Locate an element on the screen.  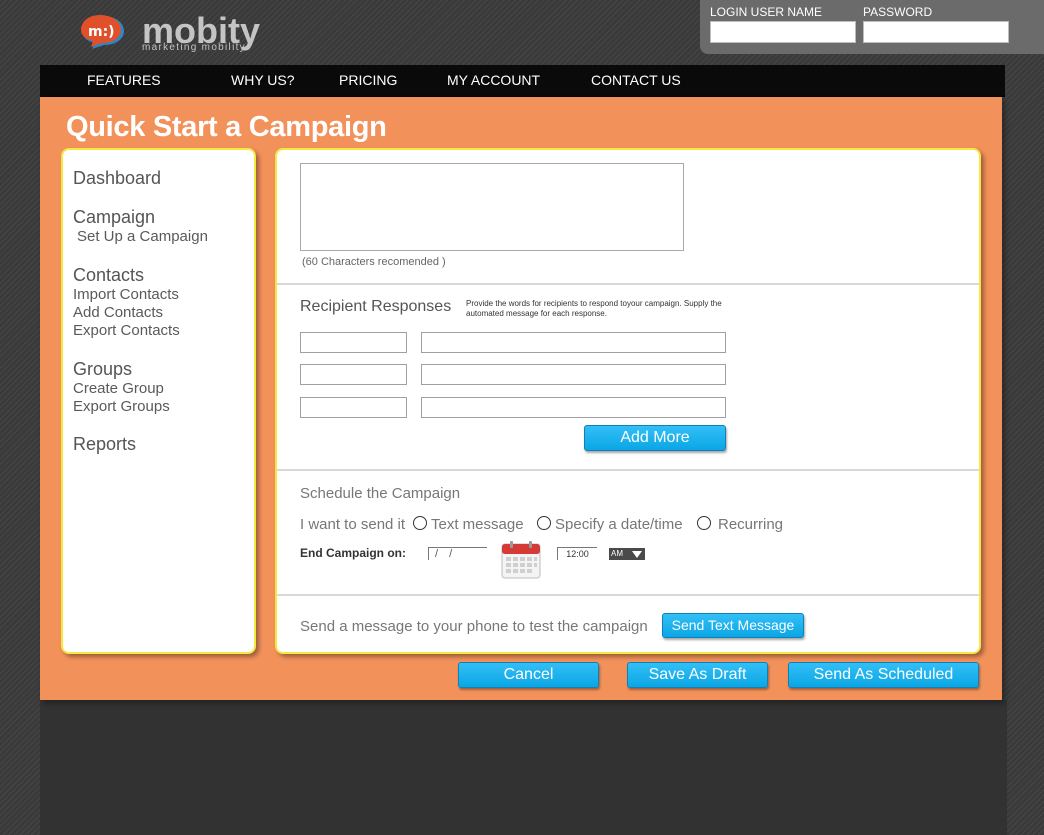
sidebar-item-set-up-campaign: Set Up a Campaign is located at coordinates (142, 236).